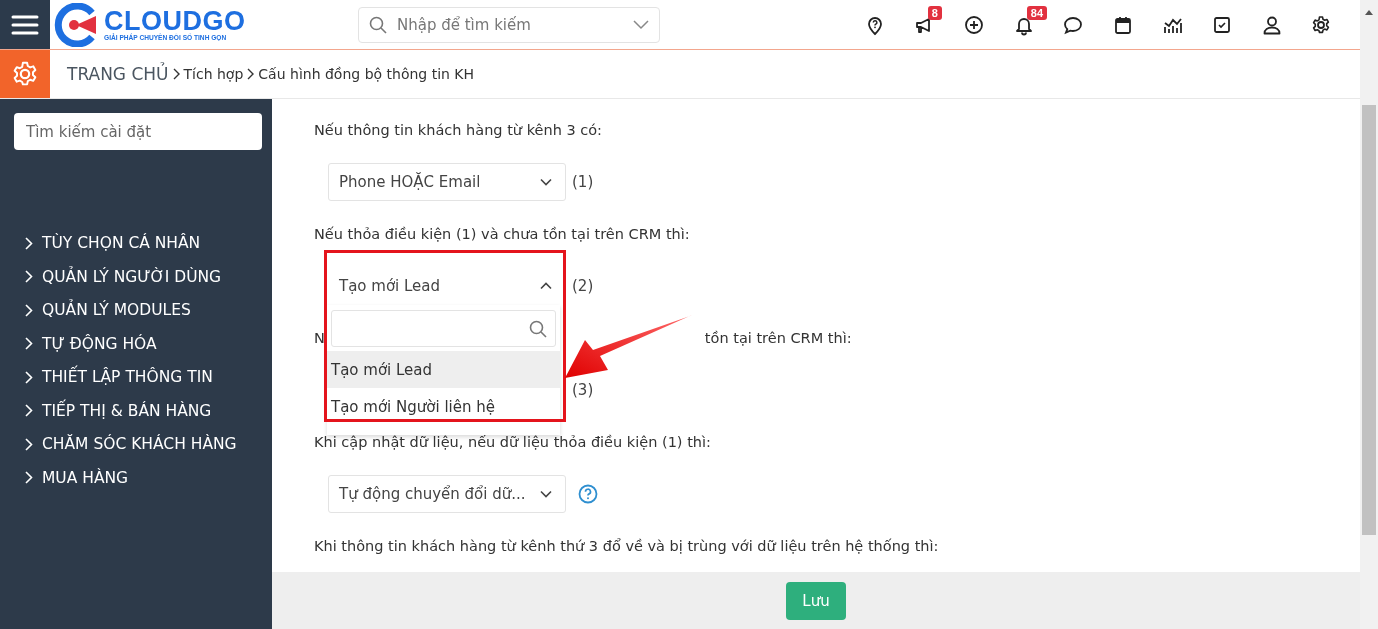 The height and width of the screenshot is (629, 1378). Describe the element at coordinates (118, 74) in the screenshot. I see `breadcrumb-link: TRANG CHỦ` at that location.